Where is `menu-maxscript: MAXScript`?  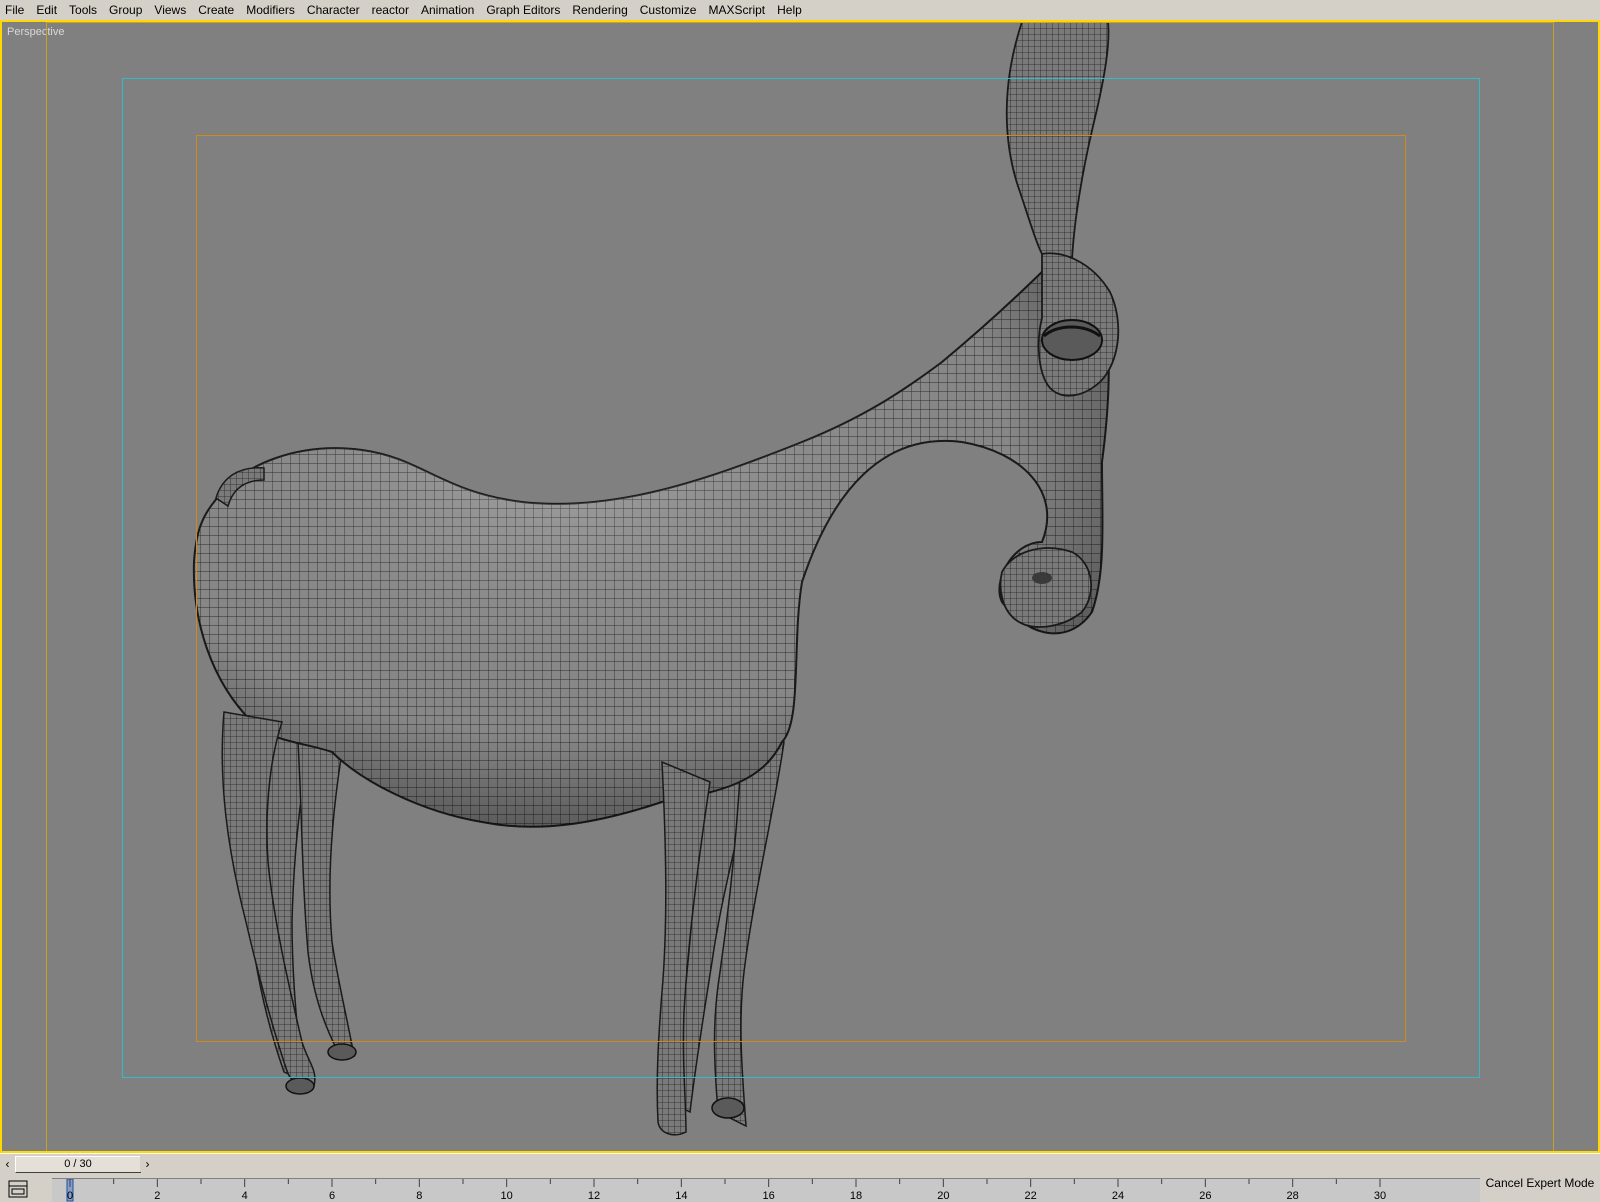
menu-maxscript: MAXScript is located at coordinates (736, 10).